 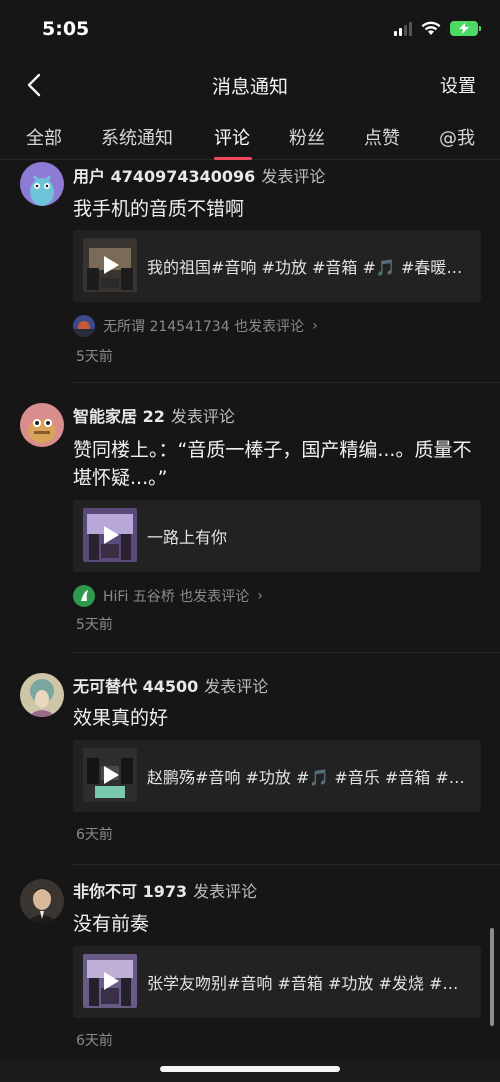 I want to click on comment-header: 智能家居 22 发表评论, so click(x=154, y=415).